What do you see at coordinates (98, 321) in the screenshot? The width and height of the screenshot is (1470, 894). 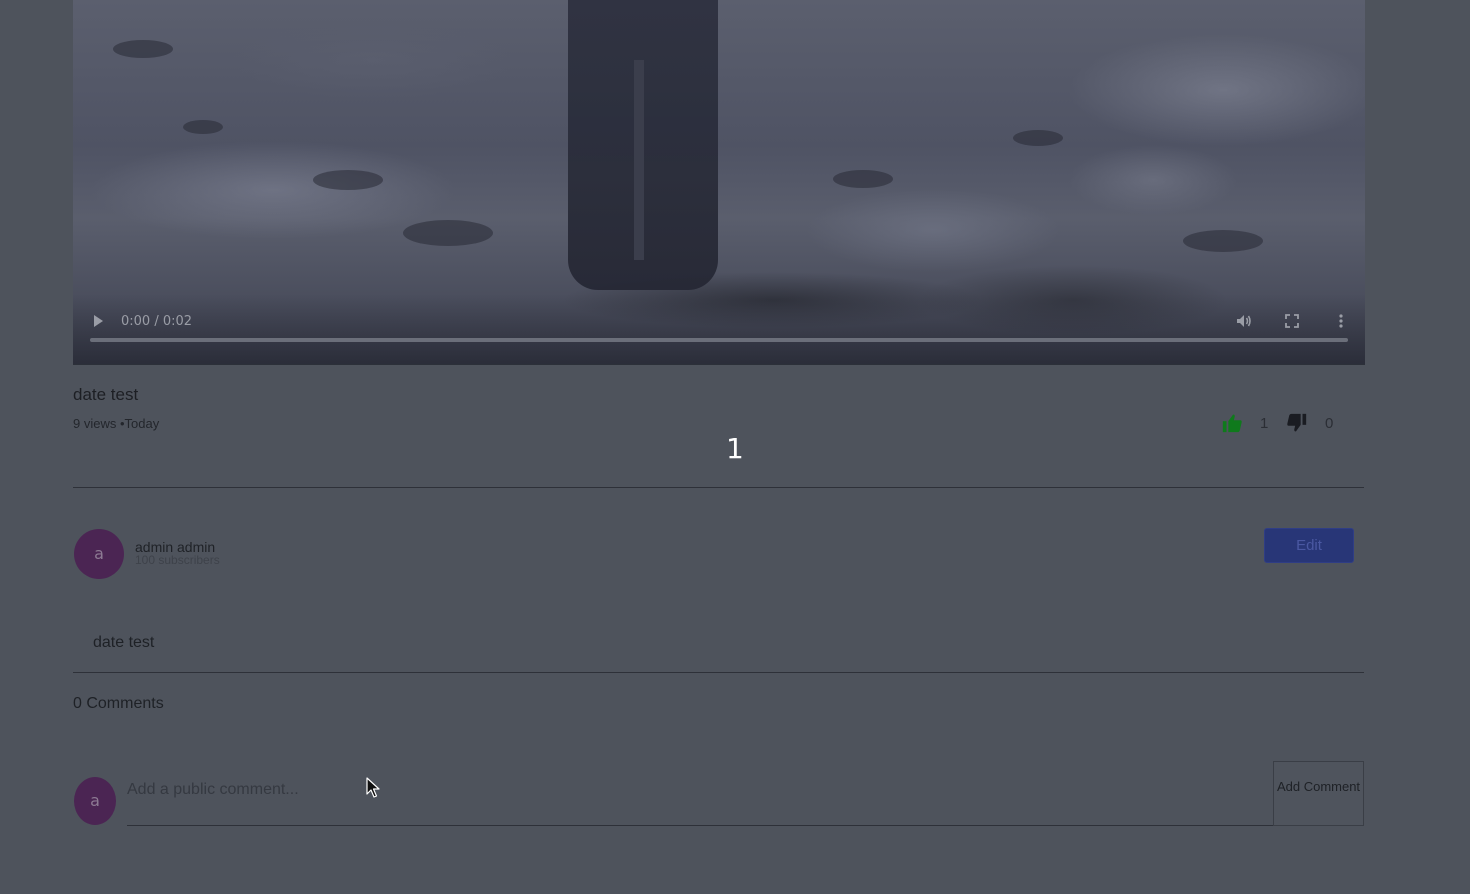 I see `play-icon` at bounding box center [98, 321].